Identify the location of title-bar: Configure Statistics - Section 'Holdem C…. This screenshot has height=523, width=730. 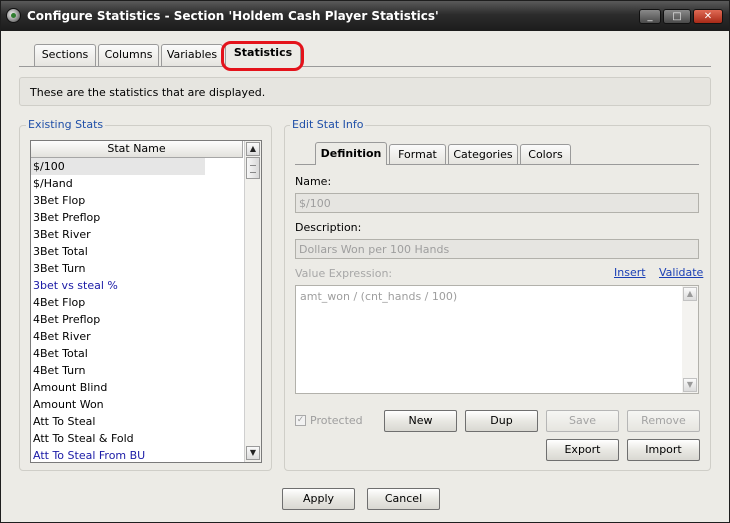
(365, 16).